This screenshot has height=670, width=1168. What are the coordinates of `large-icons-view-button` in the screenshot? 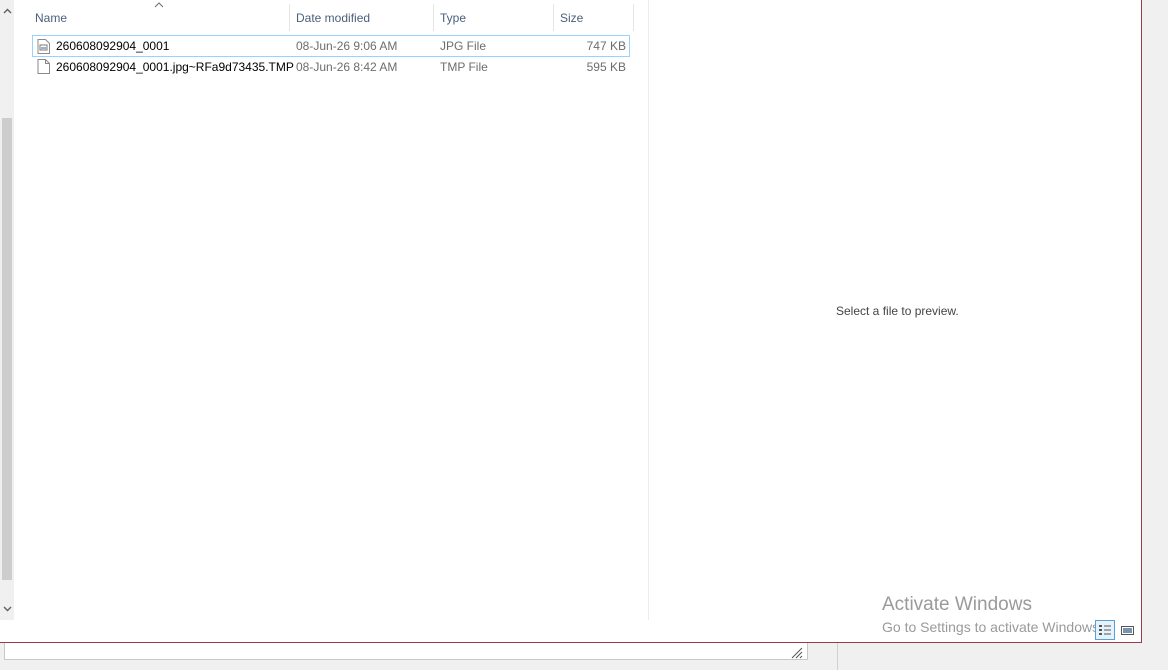 It's located at (1127, 630).